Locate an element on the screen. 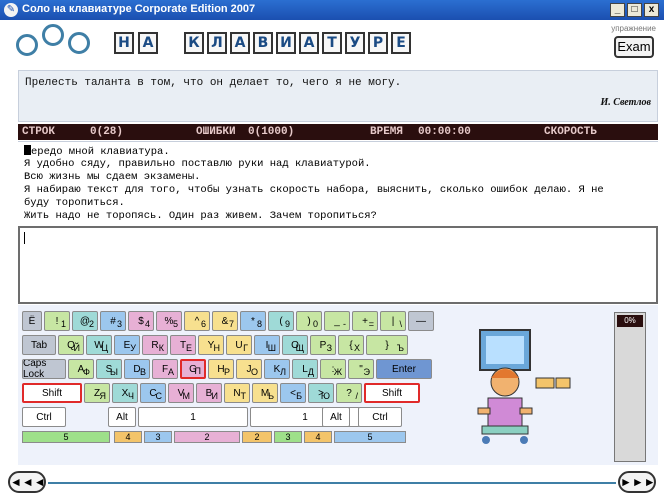 The image size is (664, 499). key-Р-2-6: HР is located at coordinates (221, 369).